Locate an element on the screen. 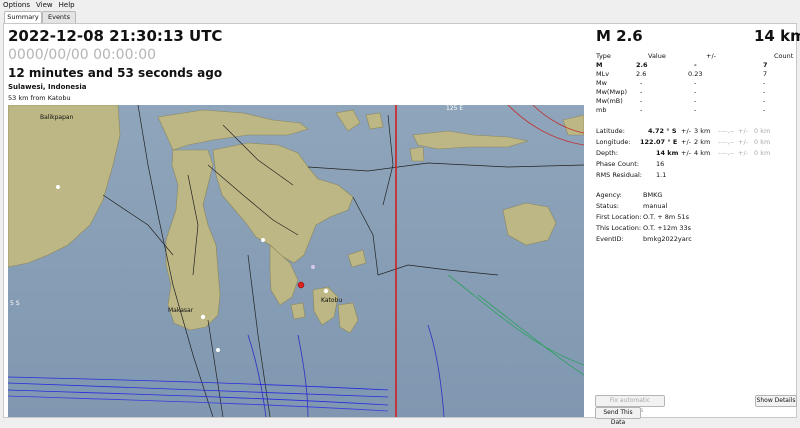 This screenshot has width=800, height=428. mag-row-type: Mw(mB) is located at coordinates (609, 101).